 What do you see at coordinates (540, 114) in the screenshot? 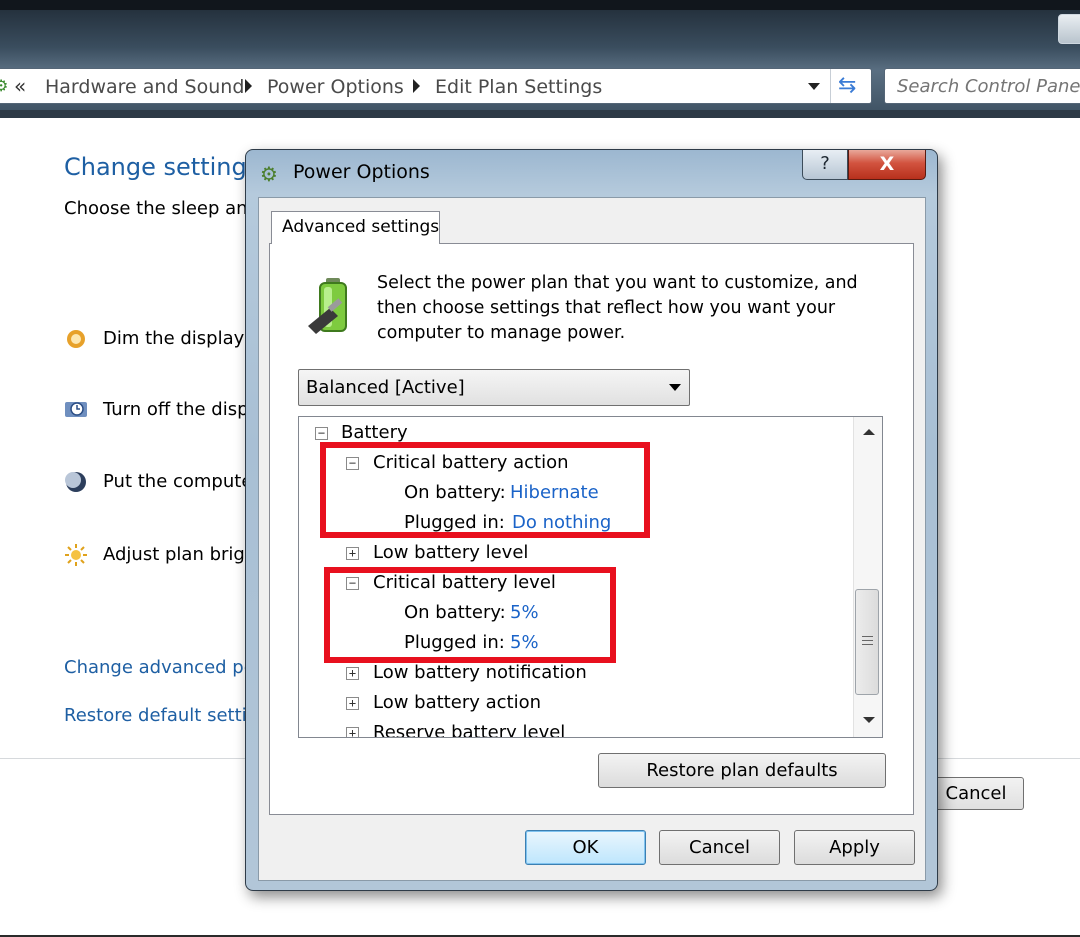
I see `toolbar-edge` at bounding box center [540, 114].